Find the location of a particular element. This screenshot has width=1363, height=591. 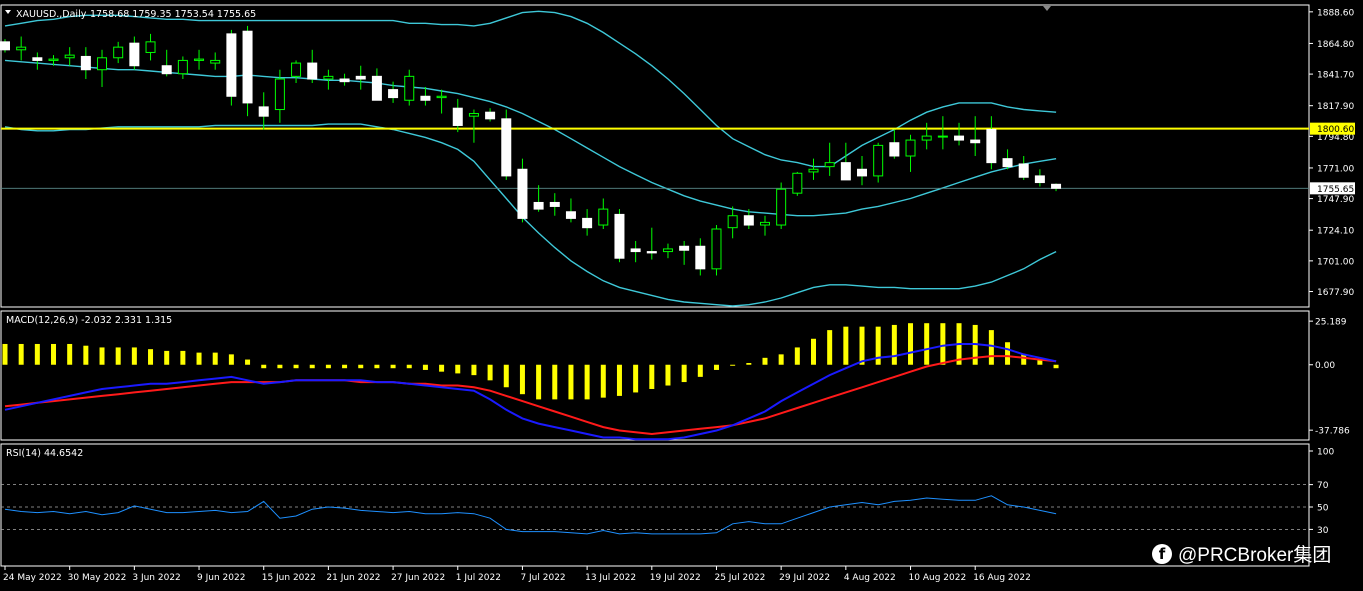

price-tick-label: 1864.80 is located at coordinates (1335, 45).